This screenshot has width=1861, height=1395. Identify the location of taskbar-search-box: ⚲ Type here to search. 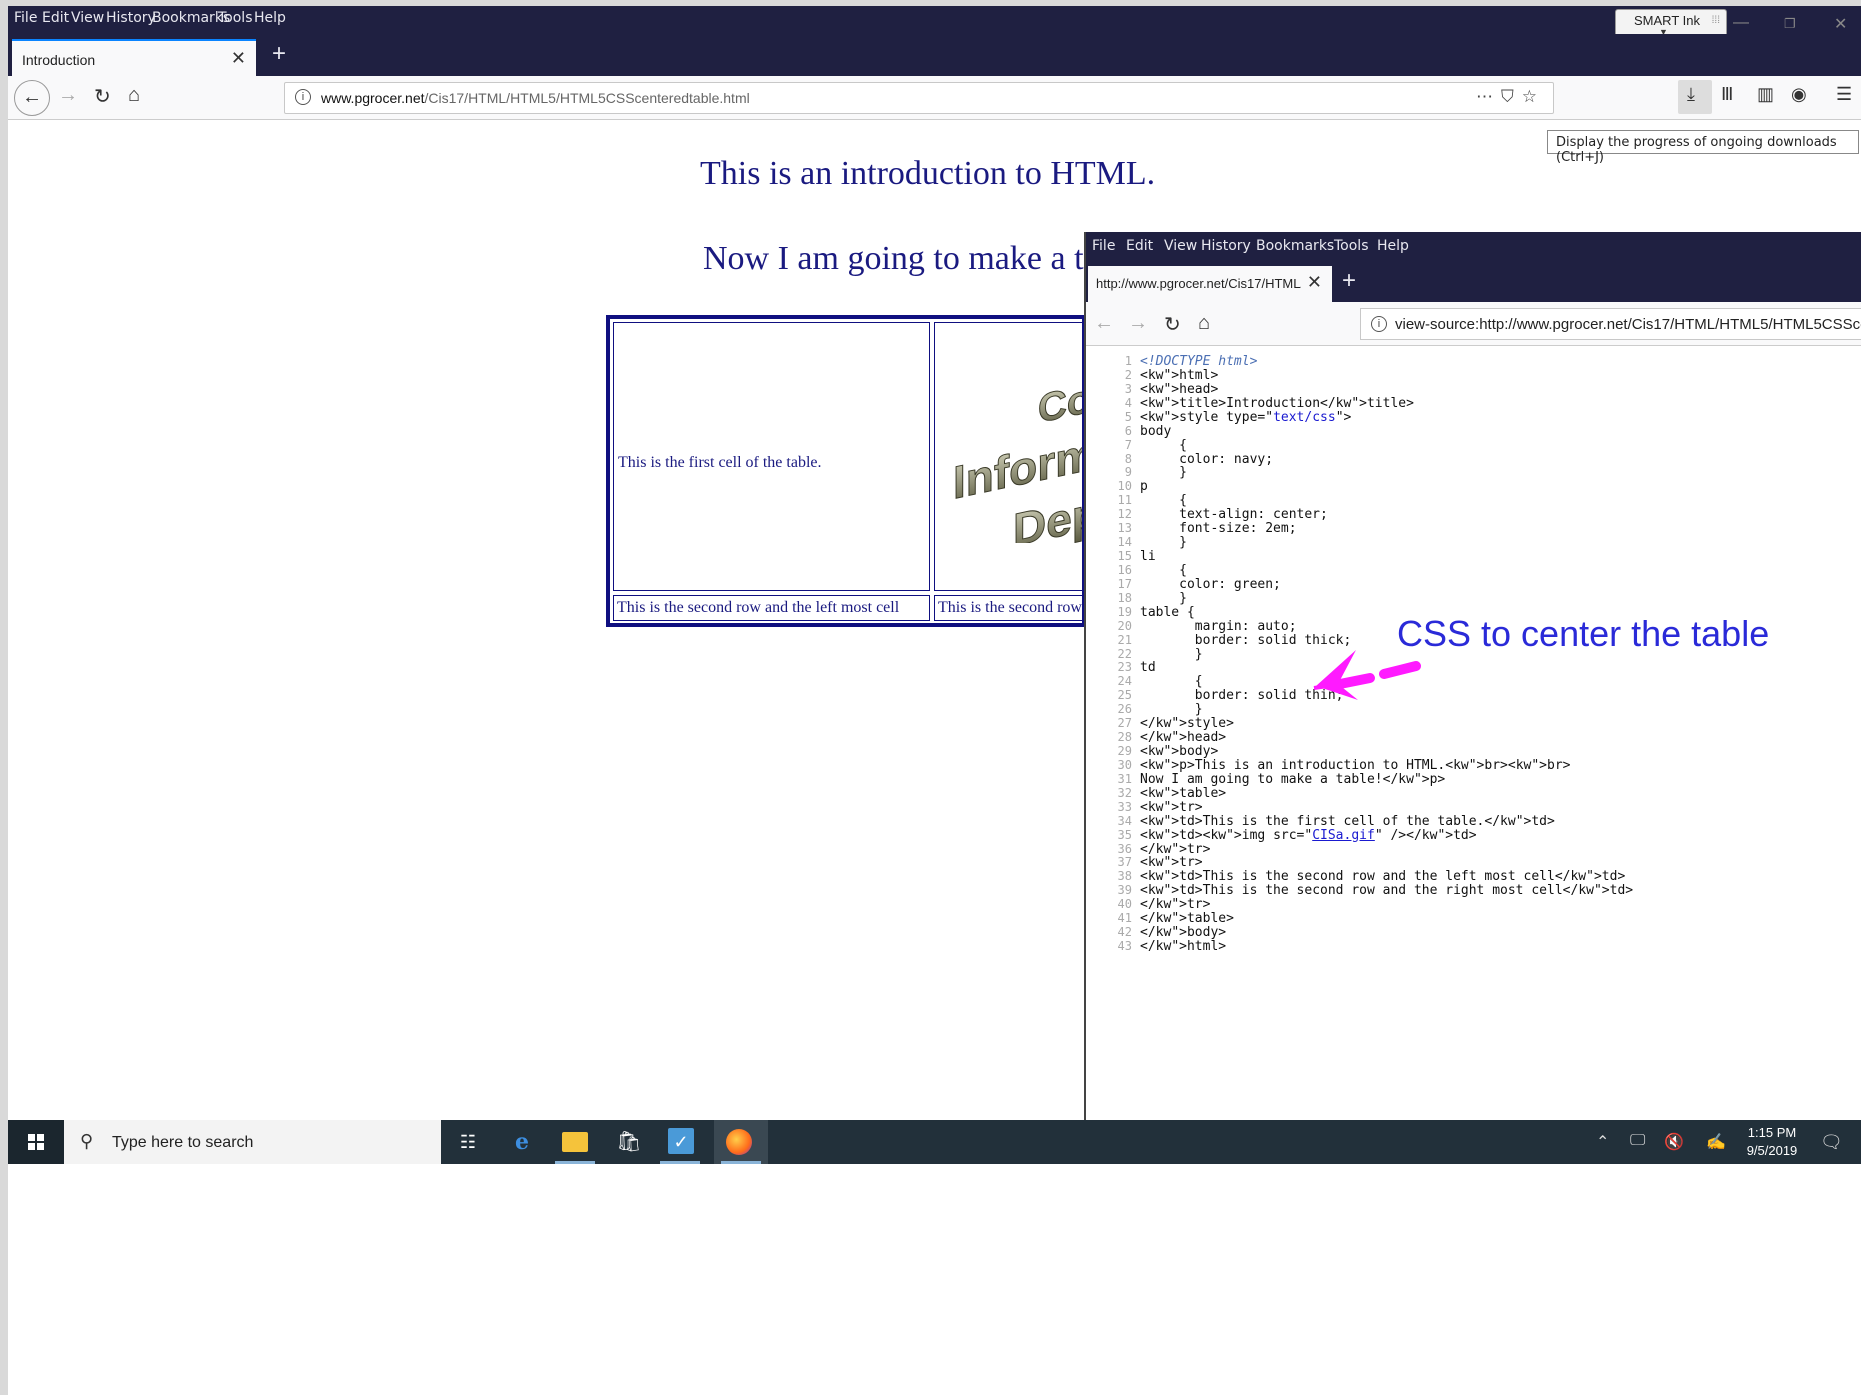
(252, 1142).